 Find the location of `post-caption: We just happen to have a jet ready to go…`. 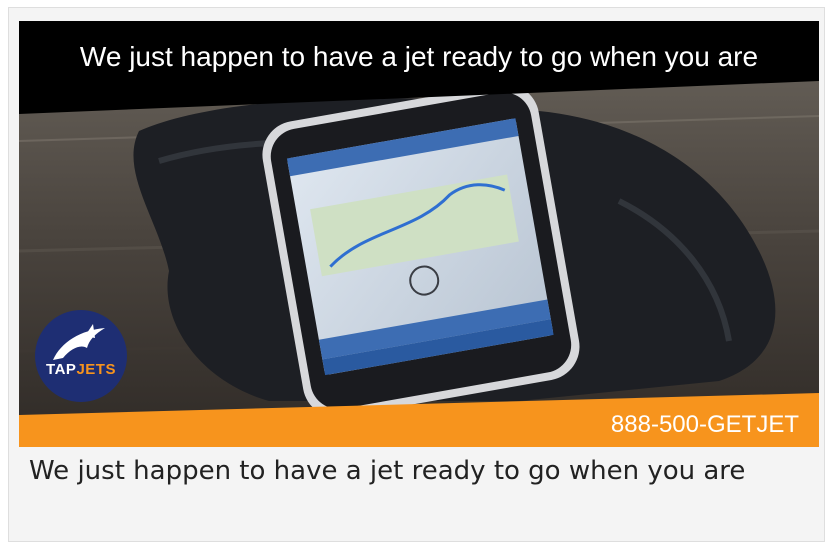

post-caption: We just happen to have a jet ready to go… is located at coordinates (387, 471).